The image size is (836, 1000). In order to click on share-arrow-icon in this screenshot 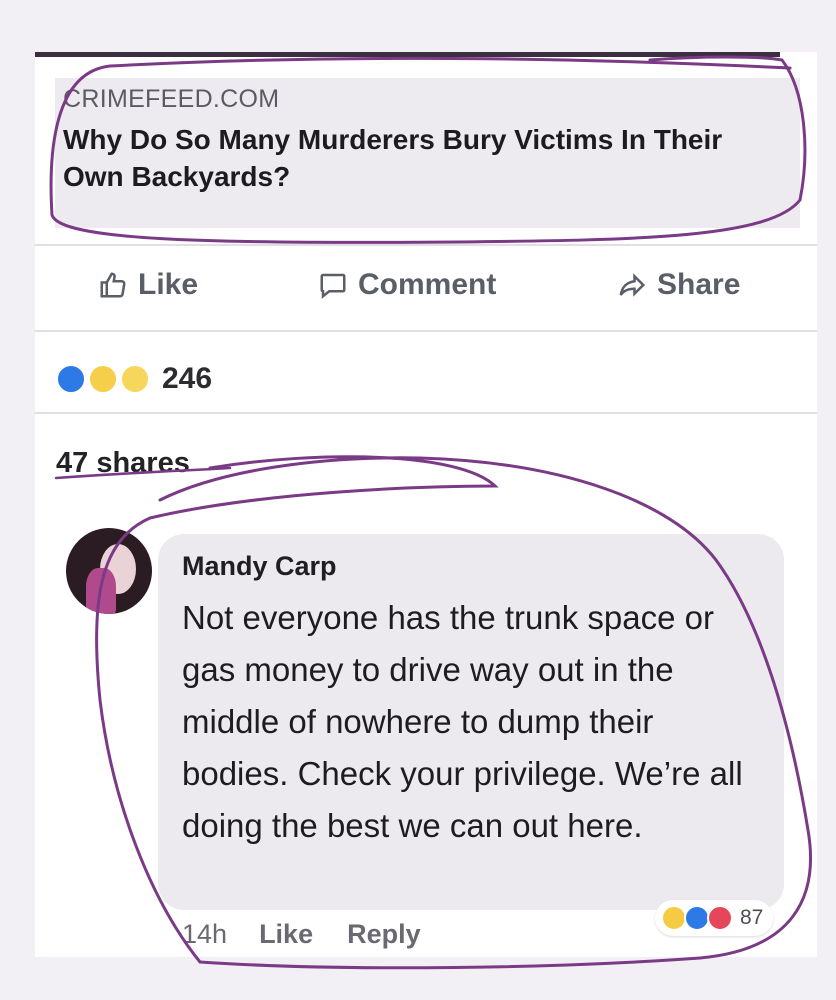, I will do `click(632, 285)`.